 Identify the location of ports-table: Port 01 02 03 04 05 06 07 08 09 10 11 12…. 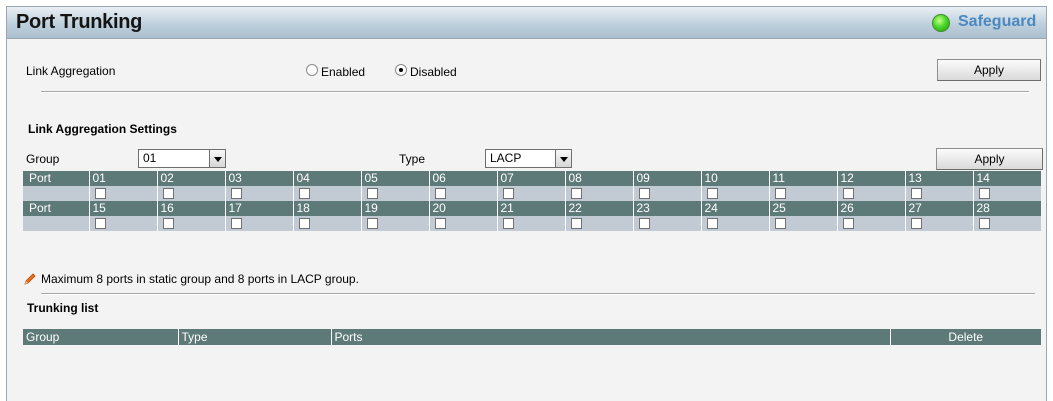
(532, 201).